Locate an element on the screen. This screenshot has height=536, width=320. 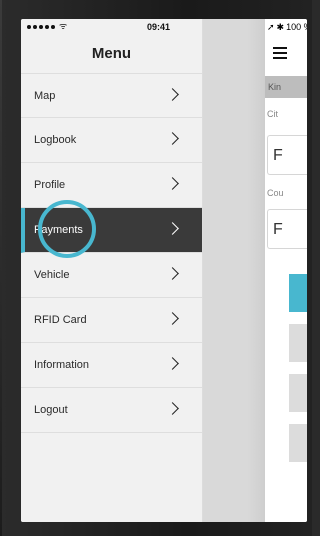
status-time: 09:41 is located at coordinates (159, 27).